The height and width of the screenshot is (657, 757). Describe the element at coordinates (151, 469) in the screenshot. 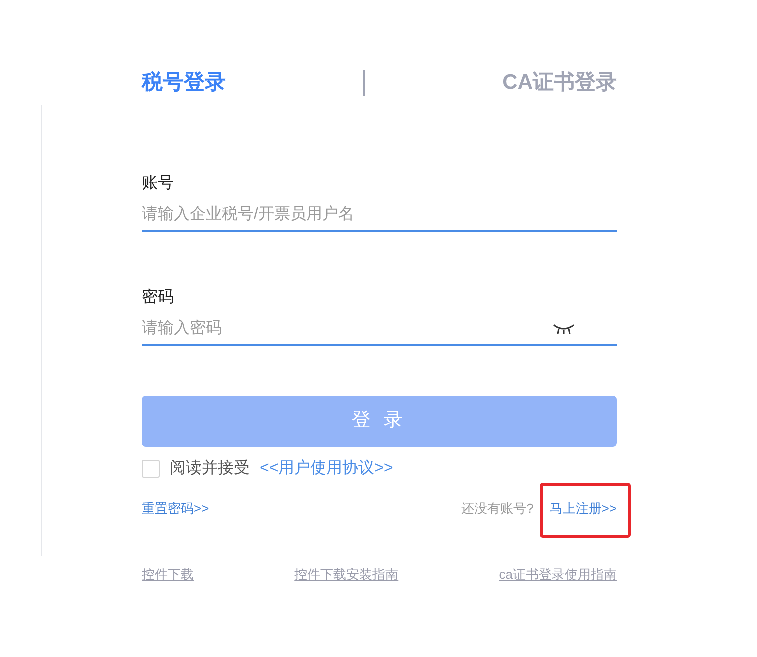

I see `checkbox` at that location.